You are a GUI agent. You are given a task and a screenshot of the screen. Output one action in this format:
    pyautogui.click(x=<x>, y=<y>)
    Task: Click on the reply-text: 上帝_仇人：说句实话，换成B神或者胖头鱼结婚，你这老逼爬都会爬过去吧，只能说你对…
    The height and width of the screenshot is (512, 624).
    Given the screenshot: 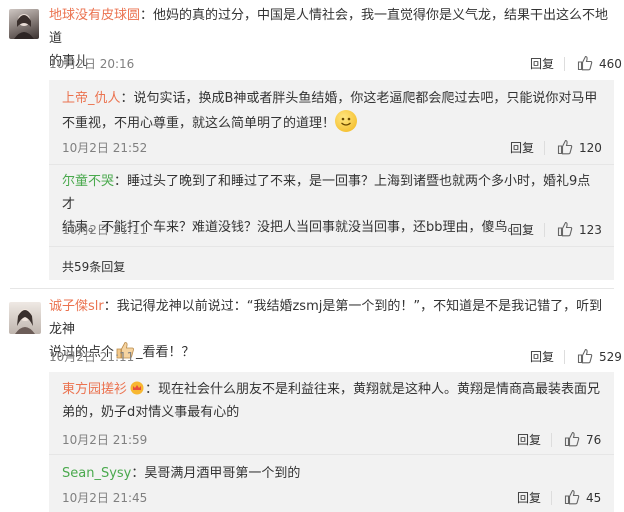 What is the action you would take?
    pyautogui.click(x=332, y=111)
    